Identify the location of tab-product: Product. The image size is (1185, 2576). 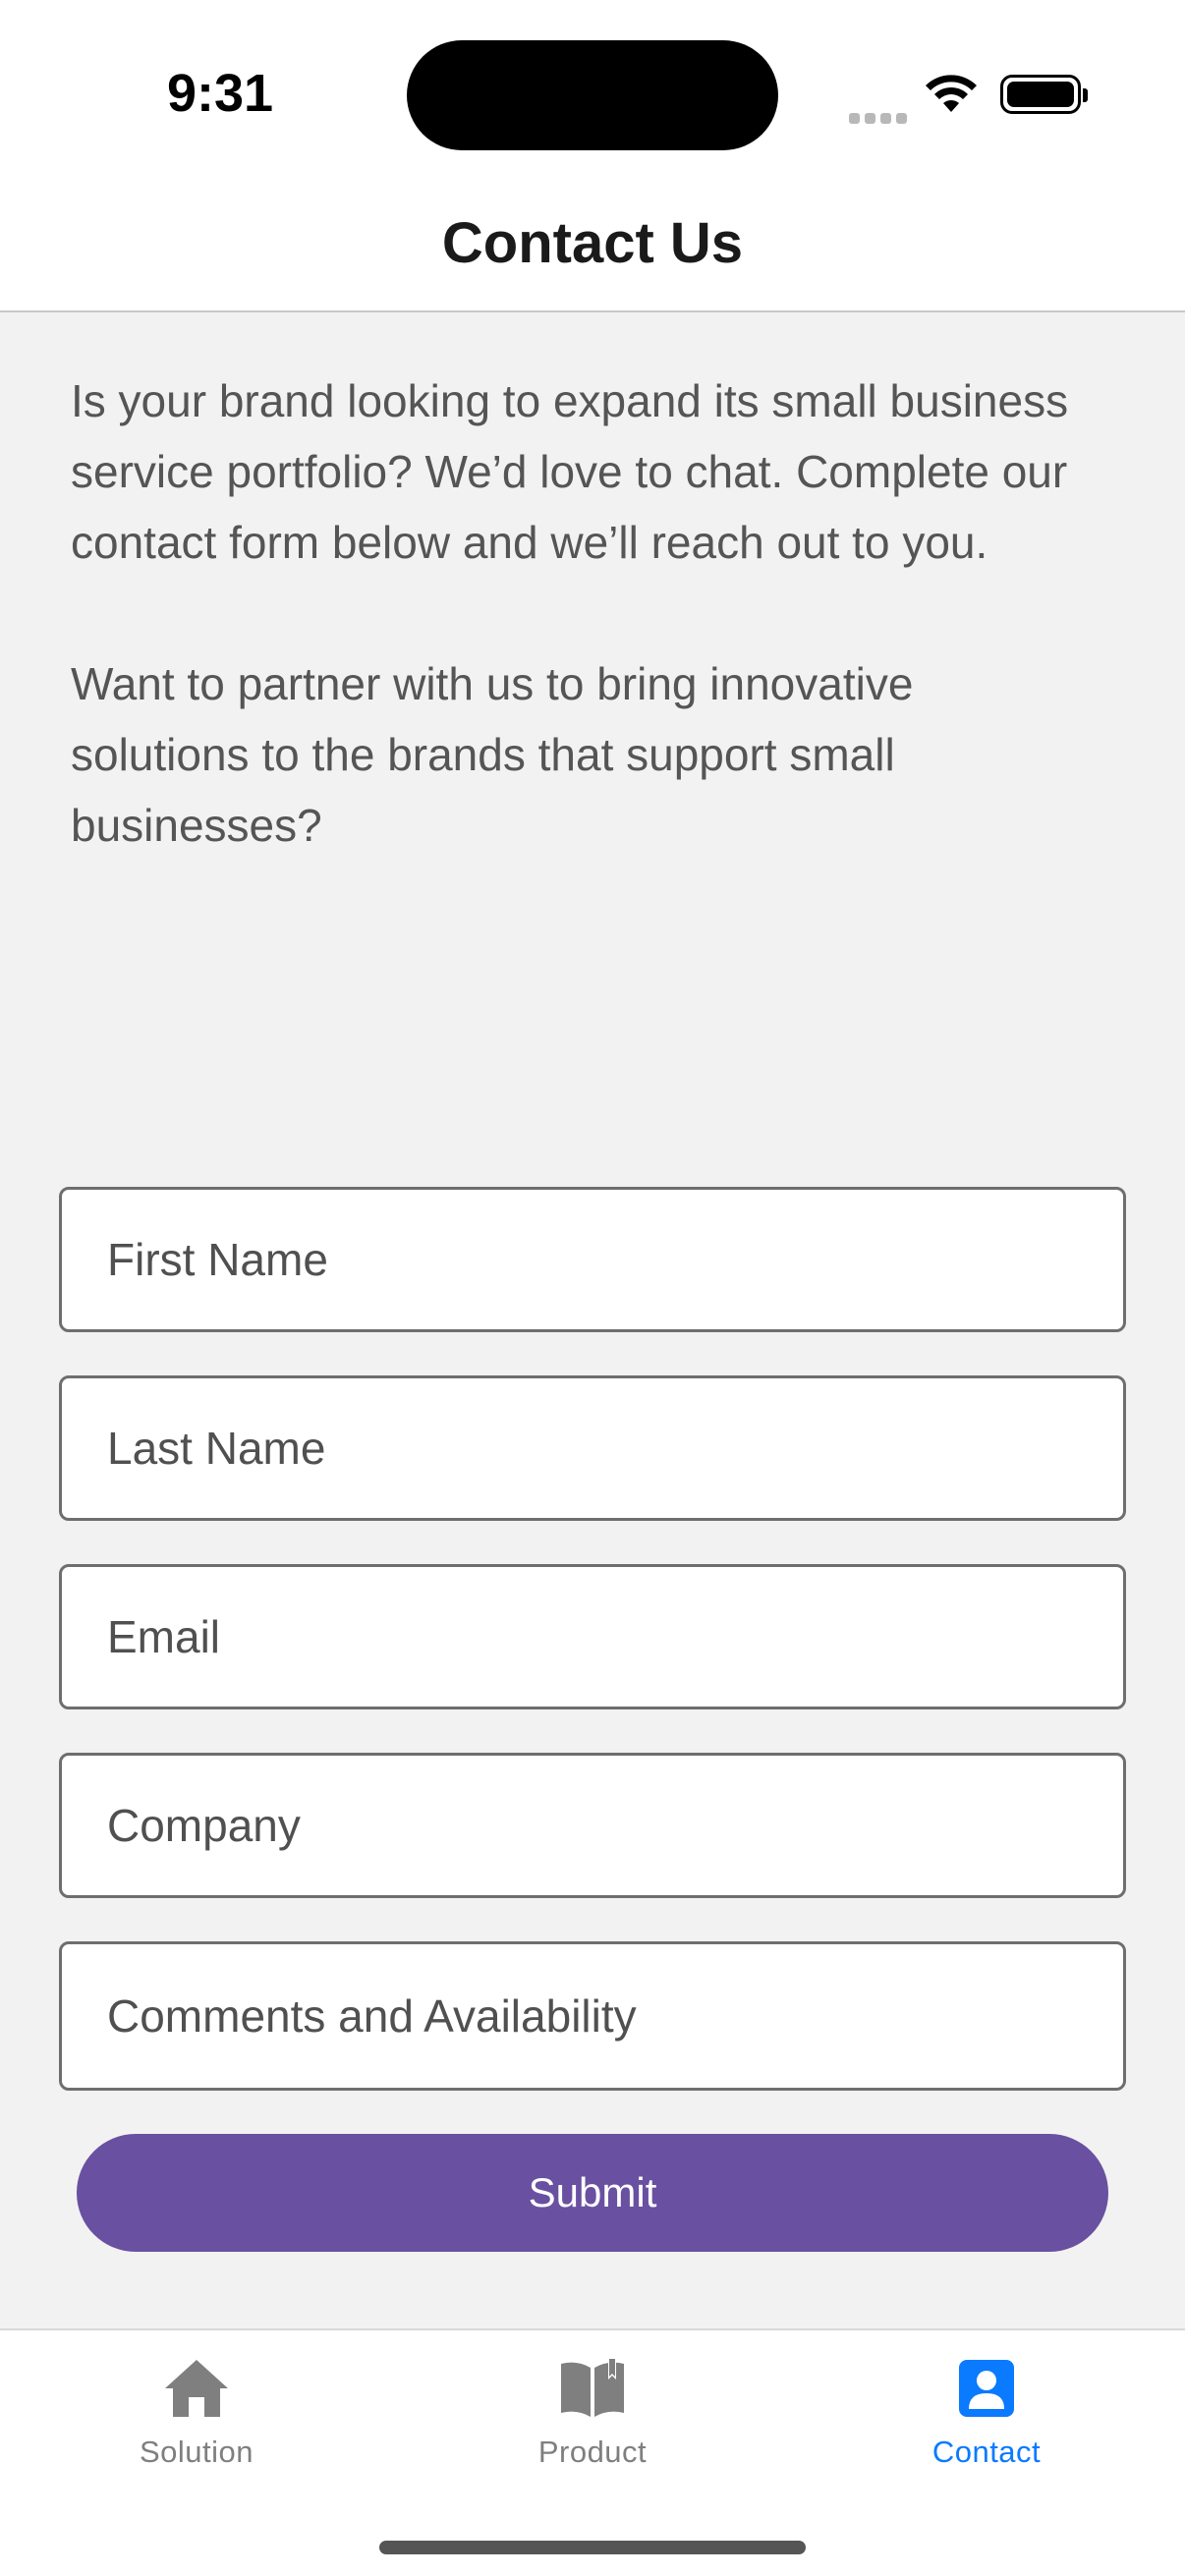
(592, 2424).